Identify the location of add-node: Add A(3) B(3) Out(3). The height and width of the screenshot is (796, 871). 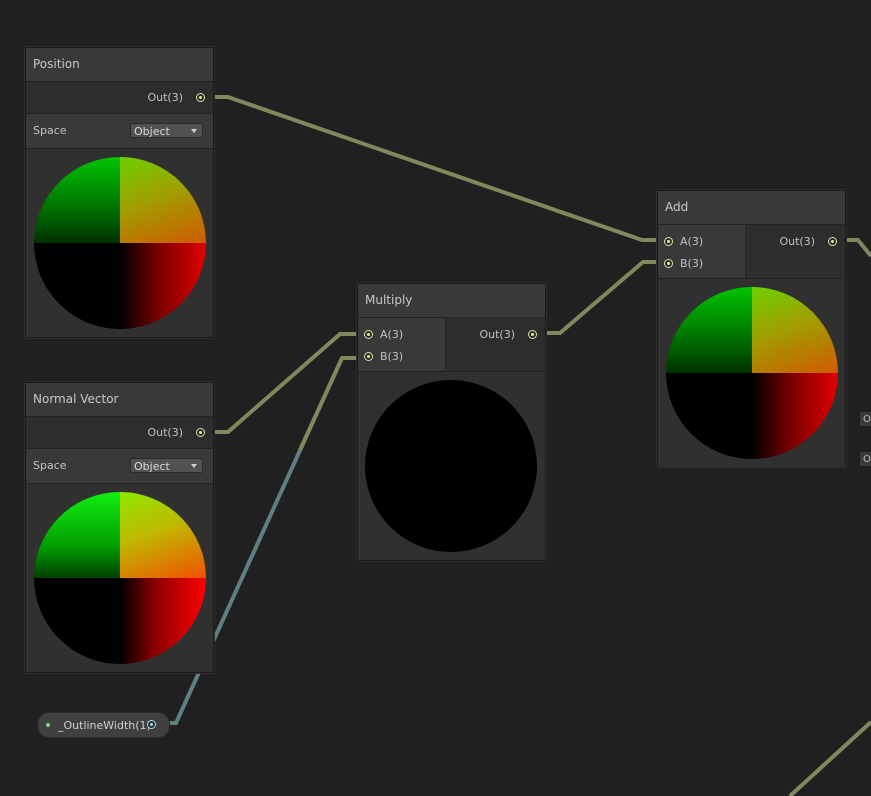
(751, 328).